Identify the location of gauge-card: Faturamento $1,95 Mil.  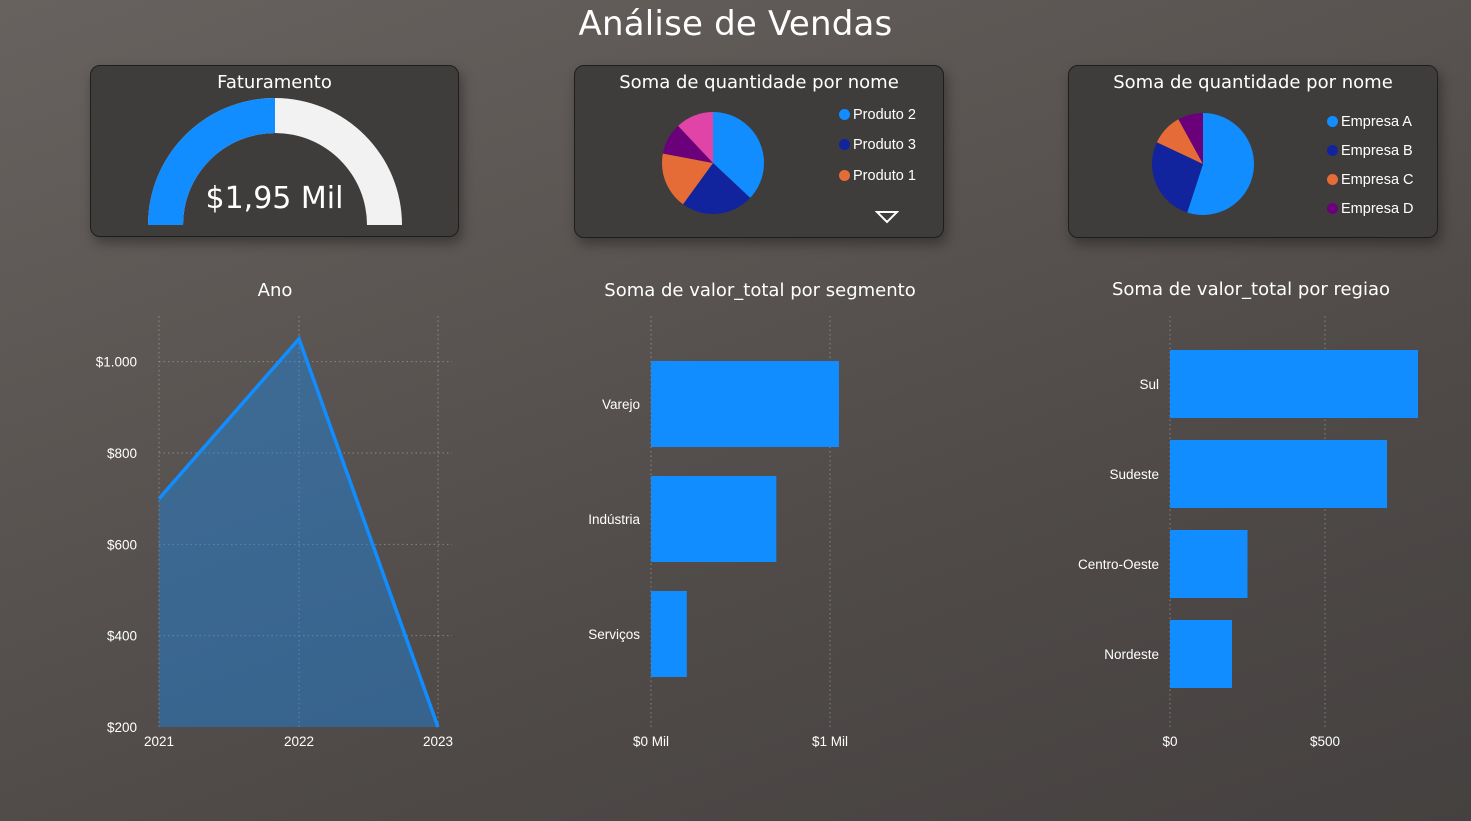
(274, 151).